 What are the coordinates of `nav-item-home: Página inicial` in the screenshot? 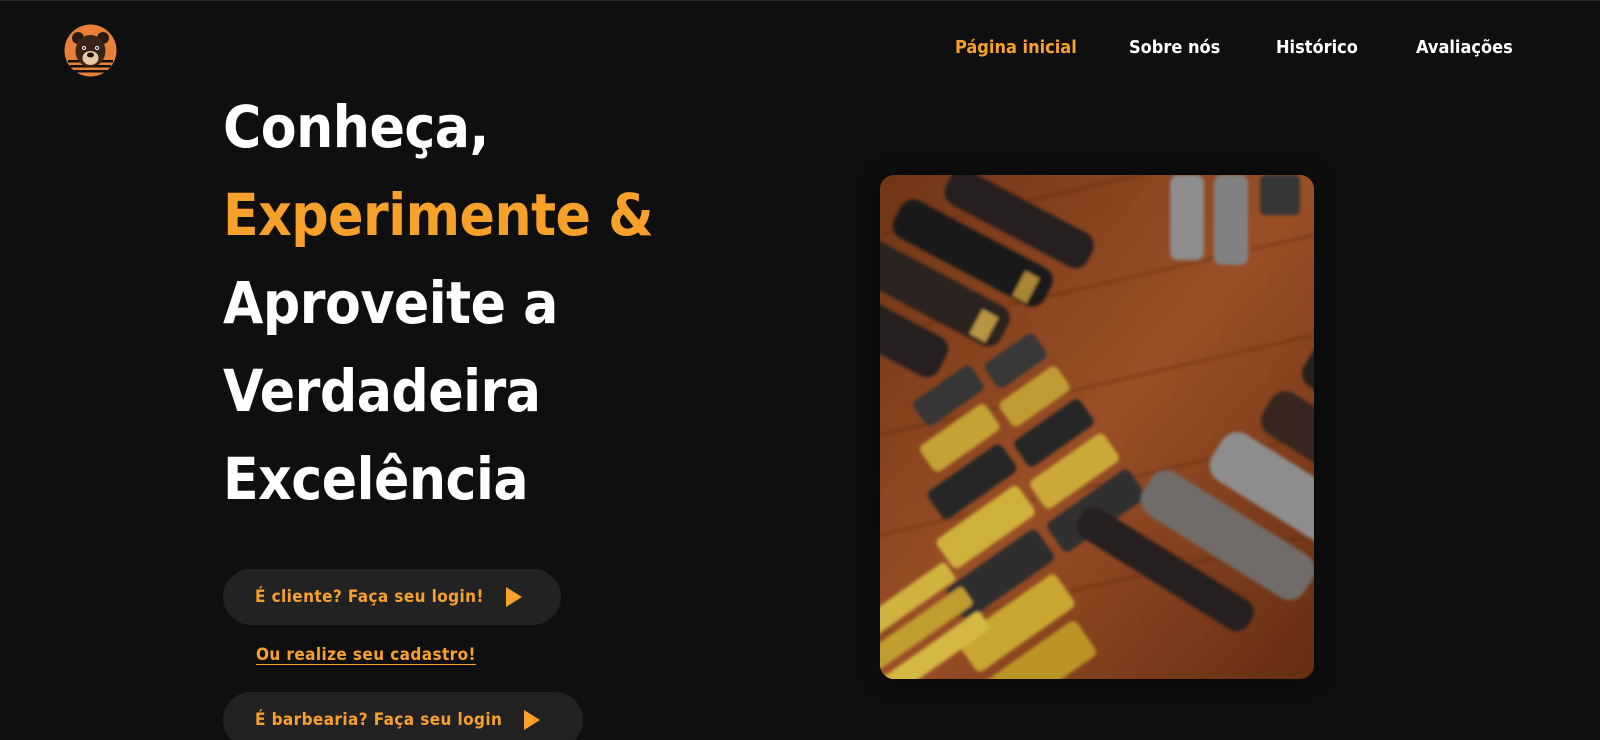 It's located at (1016, 47).